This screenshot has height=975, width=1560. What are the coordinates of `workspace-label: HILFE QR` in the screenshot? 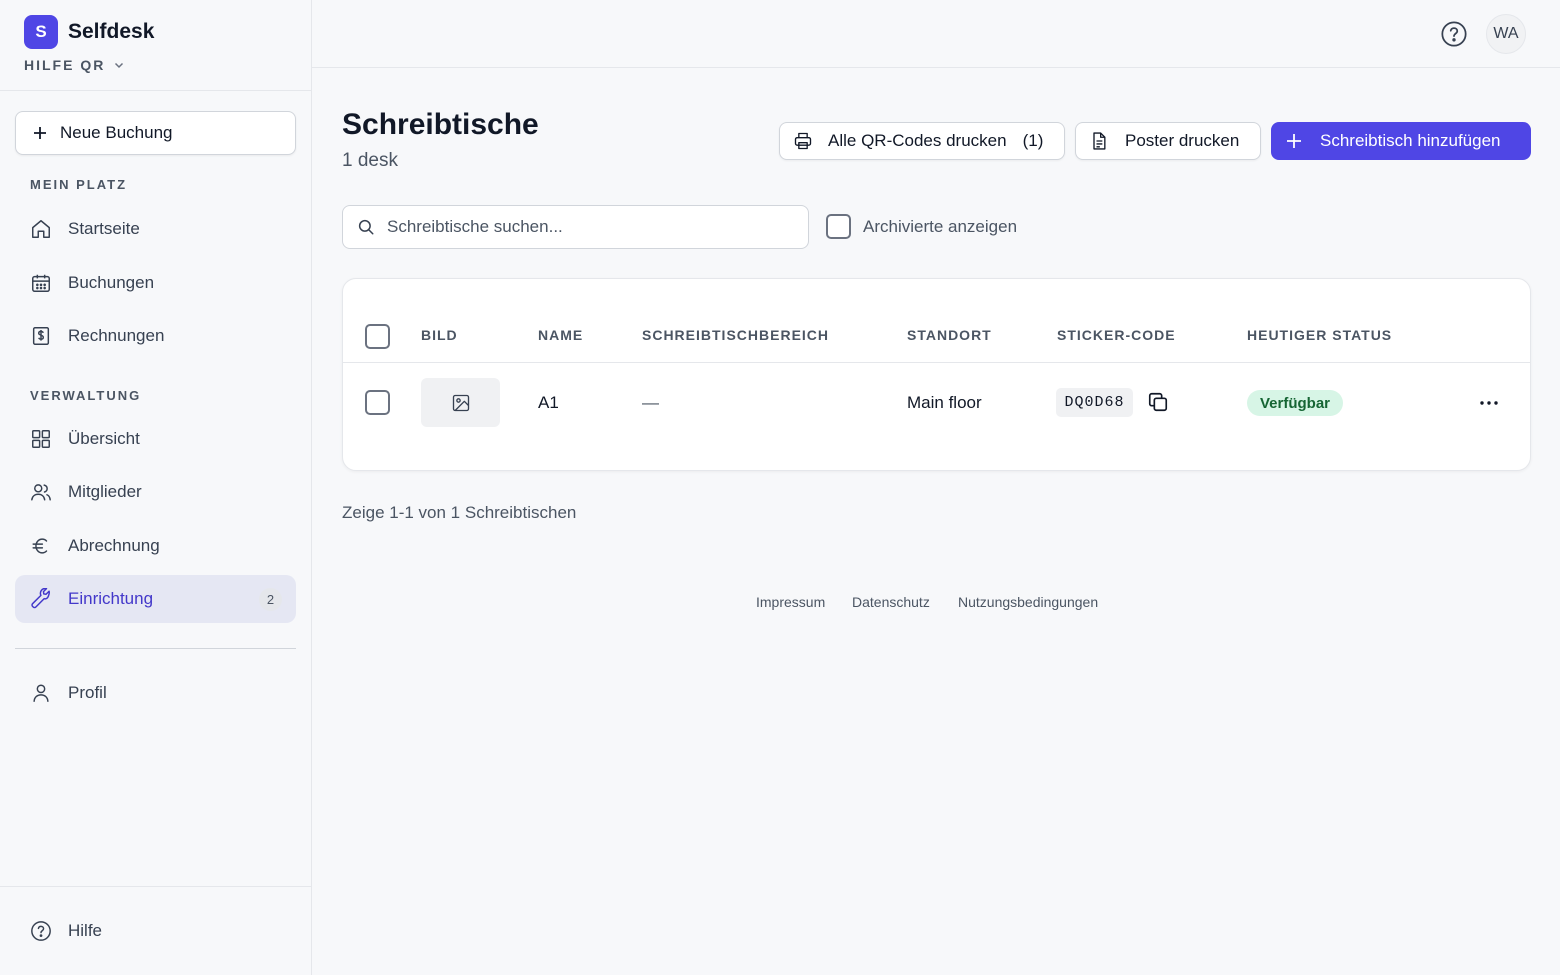 It's located at (65, 65).